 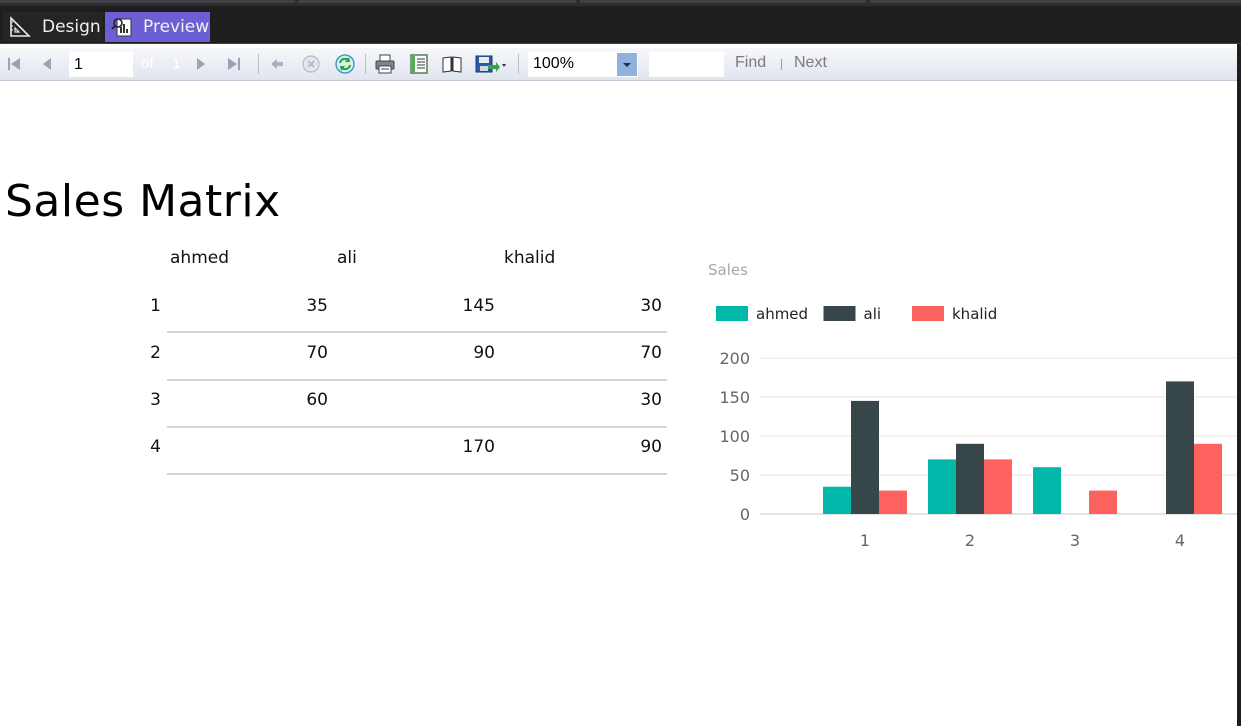 I want to click on chevron-down-icon, so click(x=627, y=64).